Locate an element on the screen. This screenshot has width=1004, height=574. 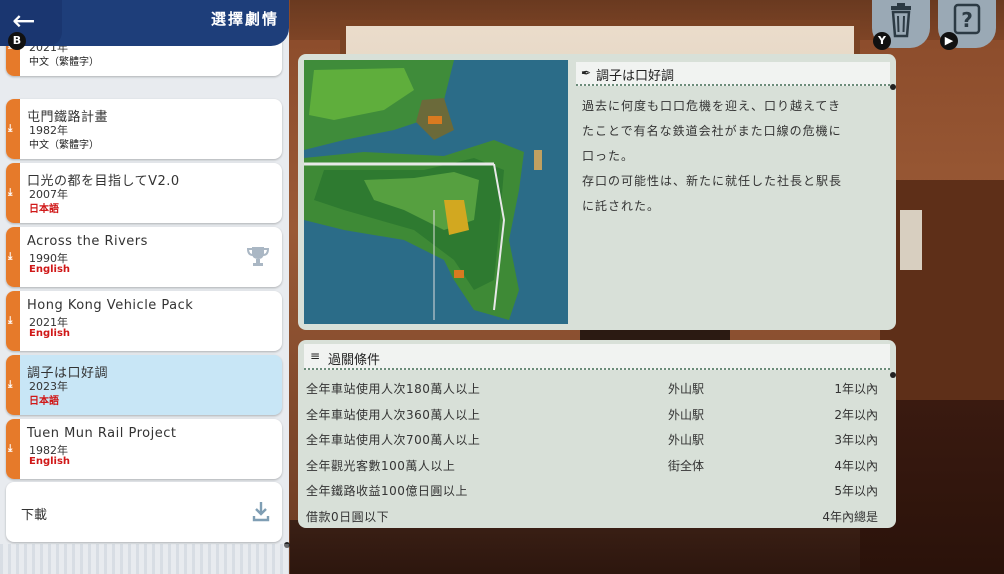
list-end-marker is located at coordinates (287, 545).